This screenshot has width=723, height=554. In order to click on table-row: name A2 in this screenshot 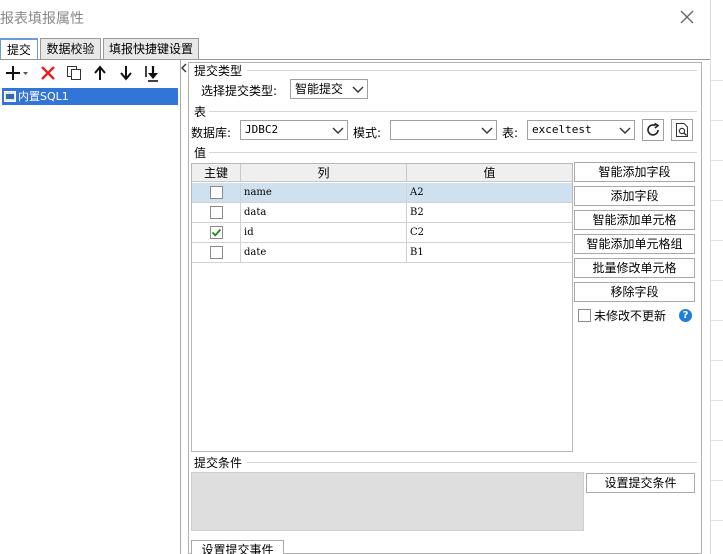, I will do `click(382, 193)`.